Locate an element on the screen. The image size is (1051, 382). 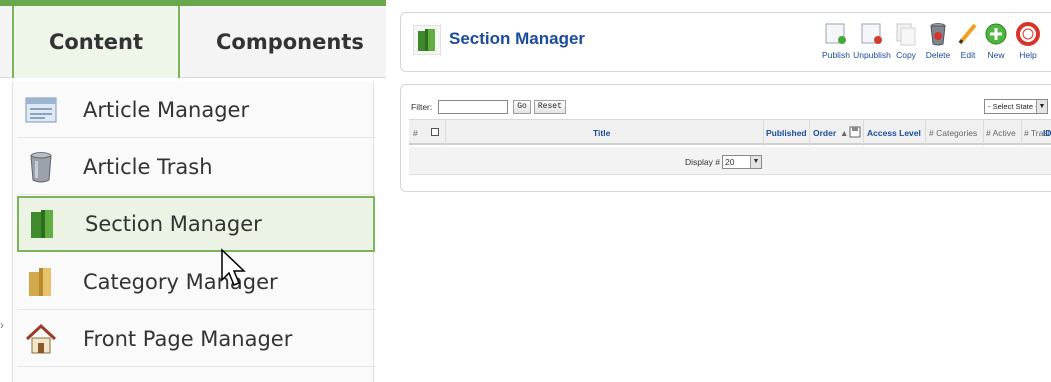
menu-item-front-page-manager: Front Page Manager is located at coordinates (196, 339).